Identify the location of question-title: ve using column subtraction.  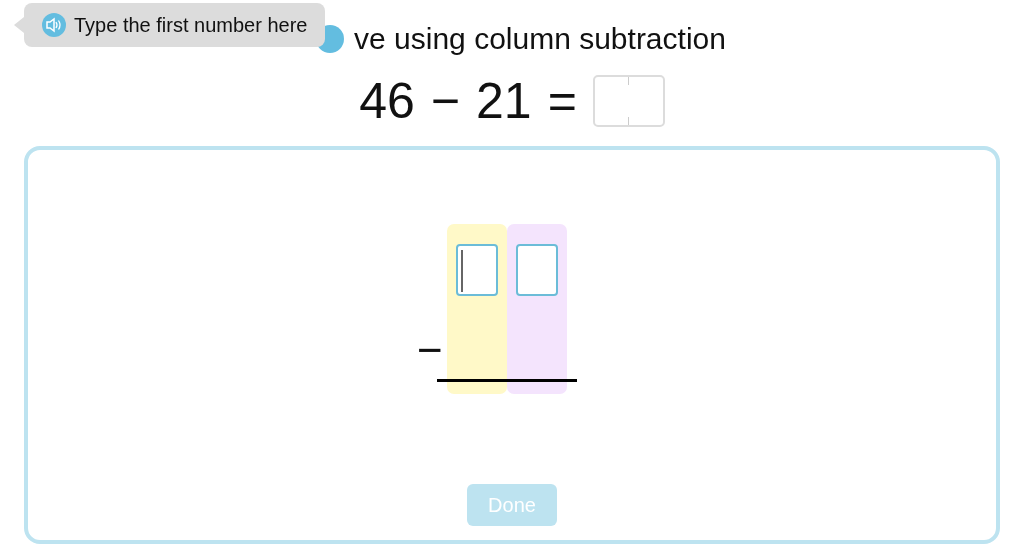
(540, 39).